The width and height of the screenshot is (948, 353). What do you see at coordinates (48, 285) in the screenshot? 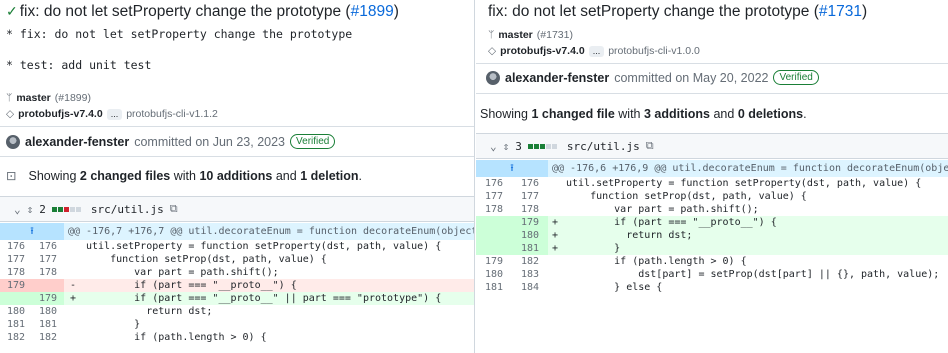
I see `new-line-number` at bounding box center [48, 285].